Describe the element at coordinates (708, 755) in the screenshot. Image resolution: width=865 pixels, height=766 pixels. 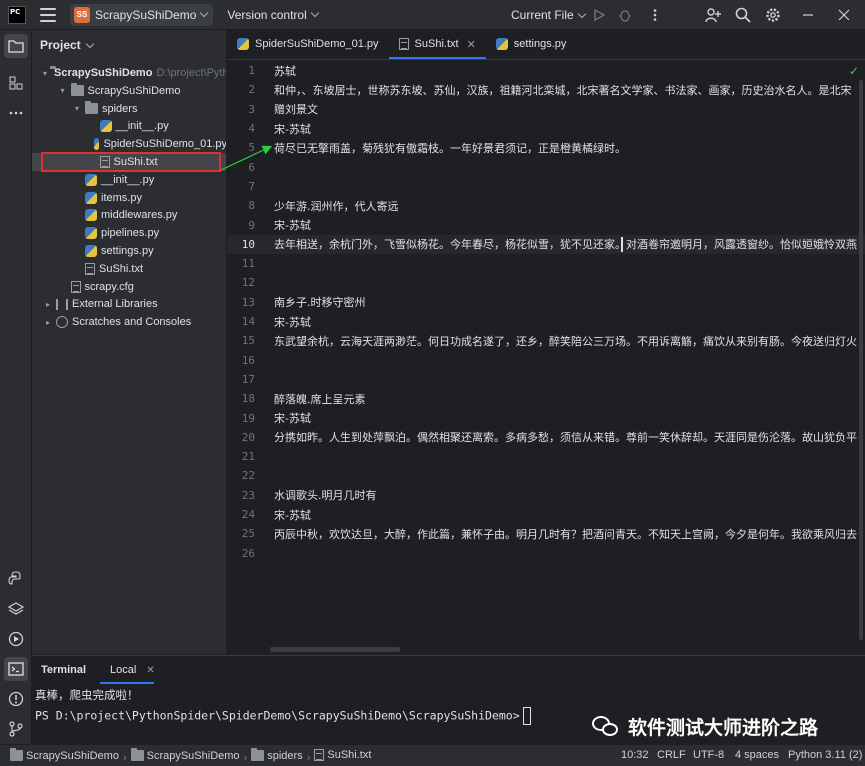
I see `file-encoding: UTF-8` at that location.